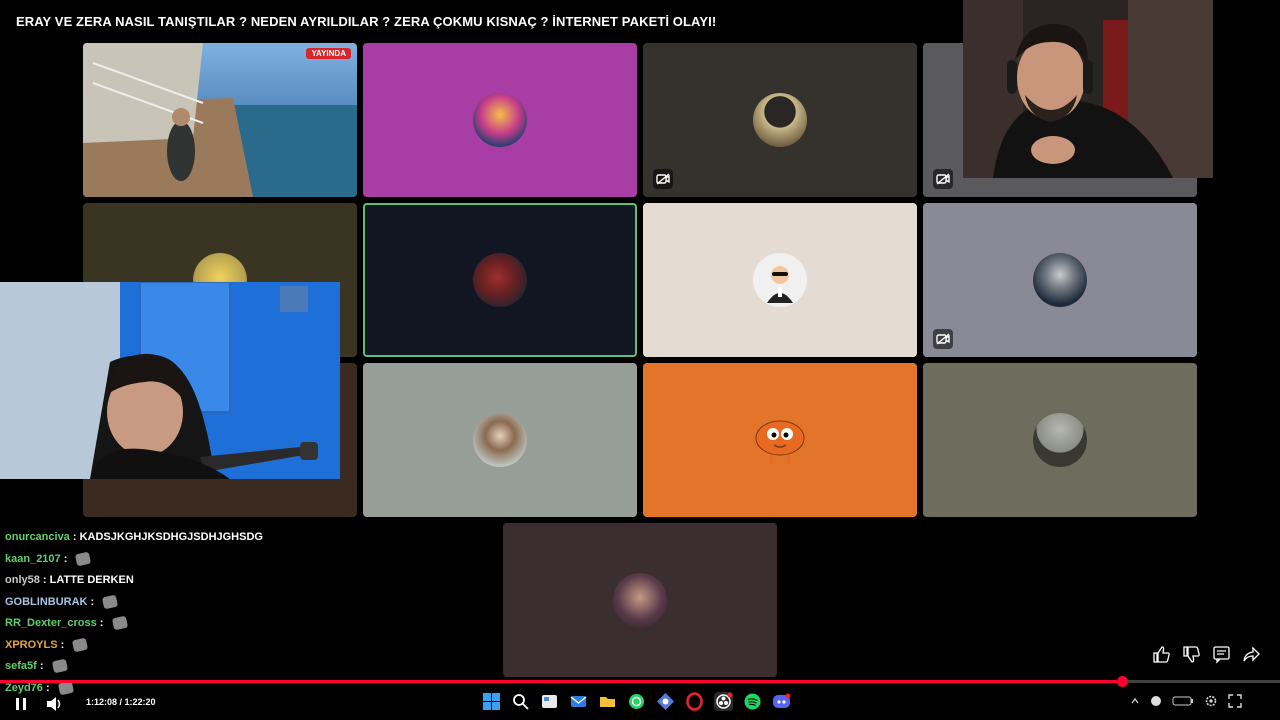  I want to click on taskbar, so click(636, 701).